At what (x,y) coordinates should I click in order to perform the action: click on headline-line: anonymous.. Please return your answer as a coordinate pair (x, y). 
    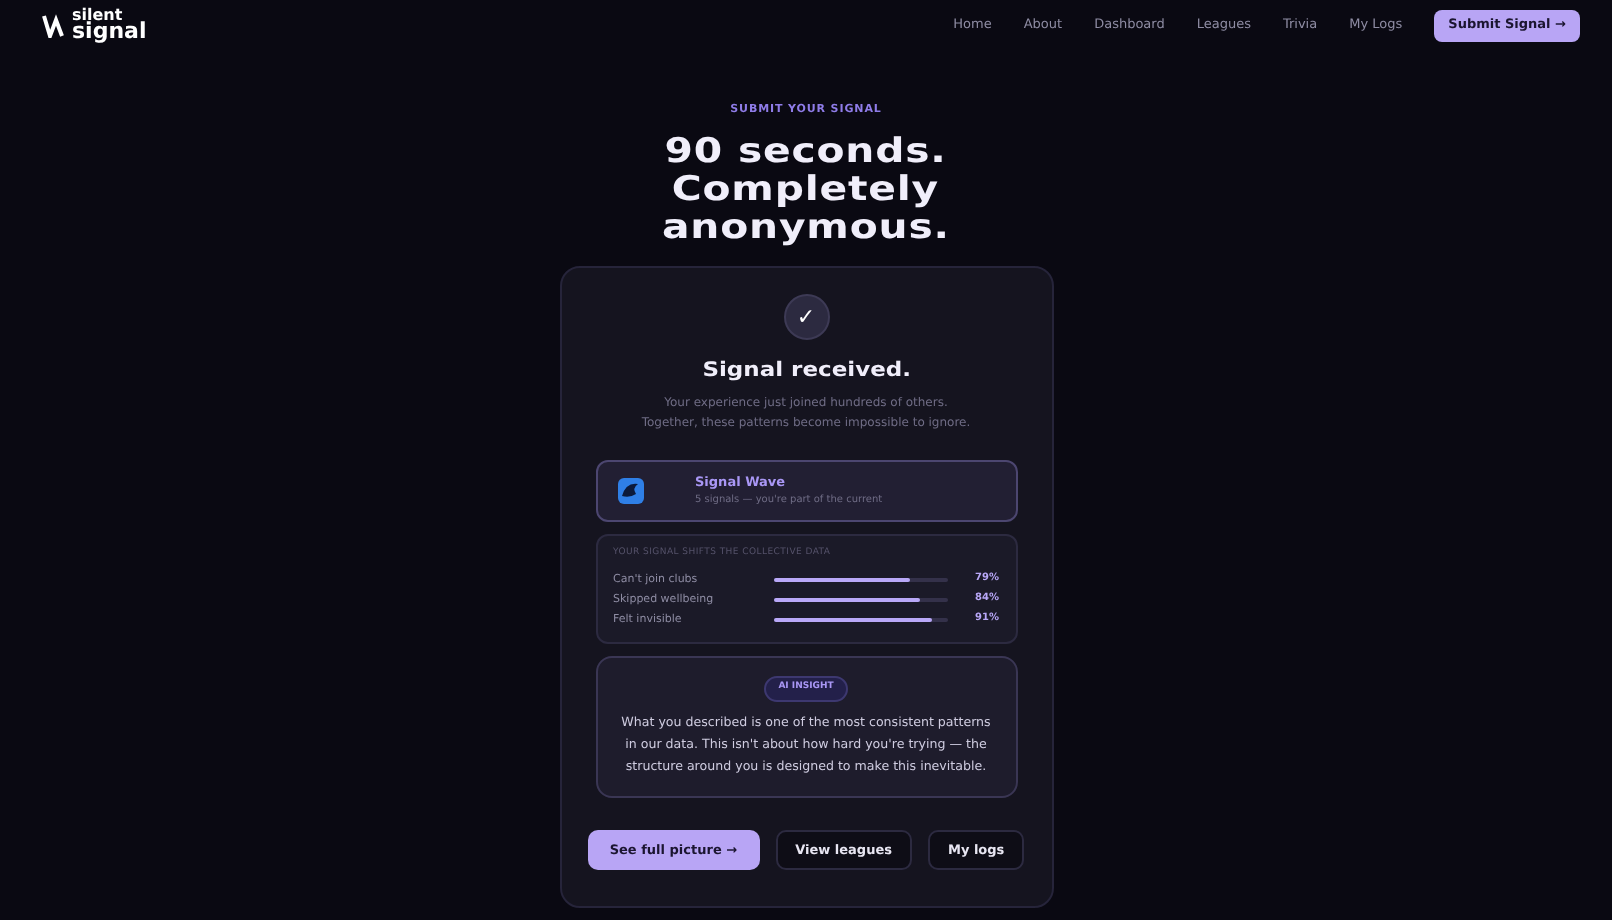
    Looking at the image, I should click on (806, 228).